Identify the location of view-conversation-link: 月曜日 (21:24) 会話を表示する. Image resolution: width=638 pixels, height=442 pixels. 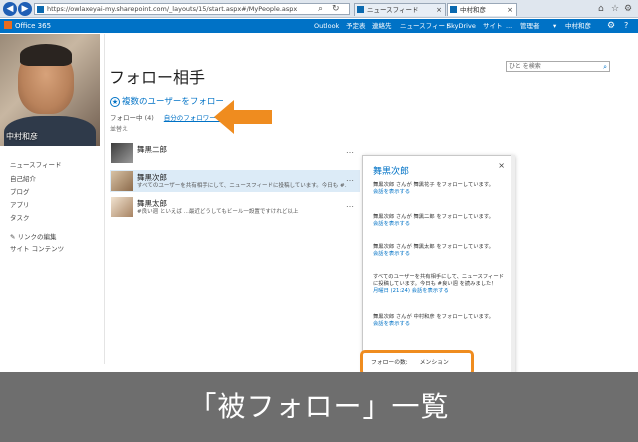
(440, 291).